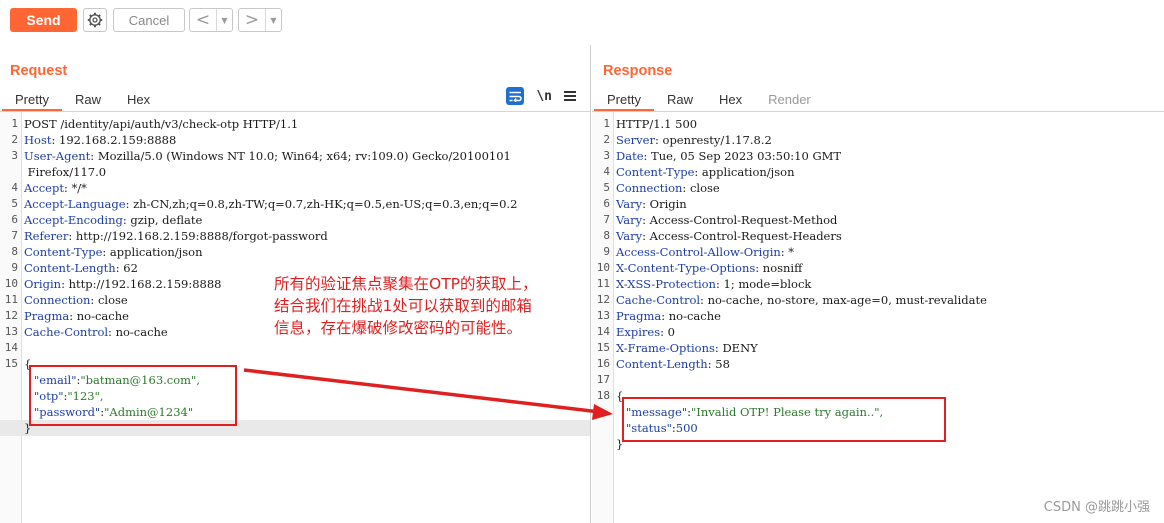 Image resolution: width=1164 pixels, height=523 pixels. I want to click on response-code-line: 2 Server: openresty/1.17.8.2, so click(878, 140).